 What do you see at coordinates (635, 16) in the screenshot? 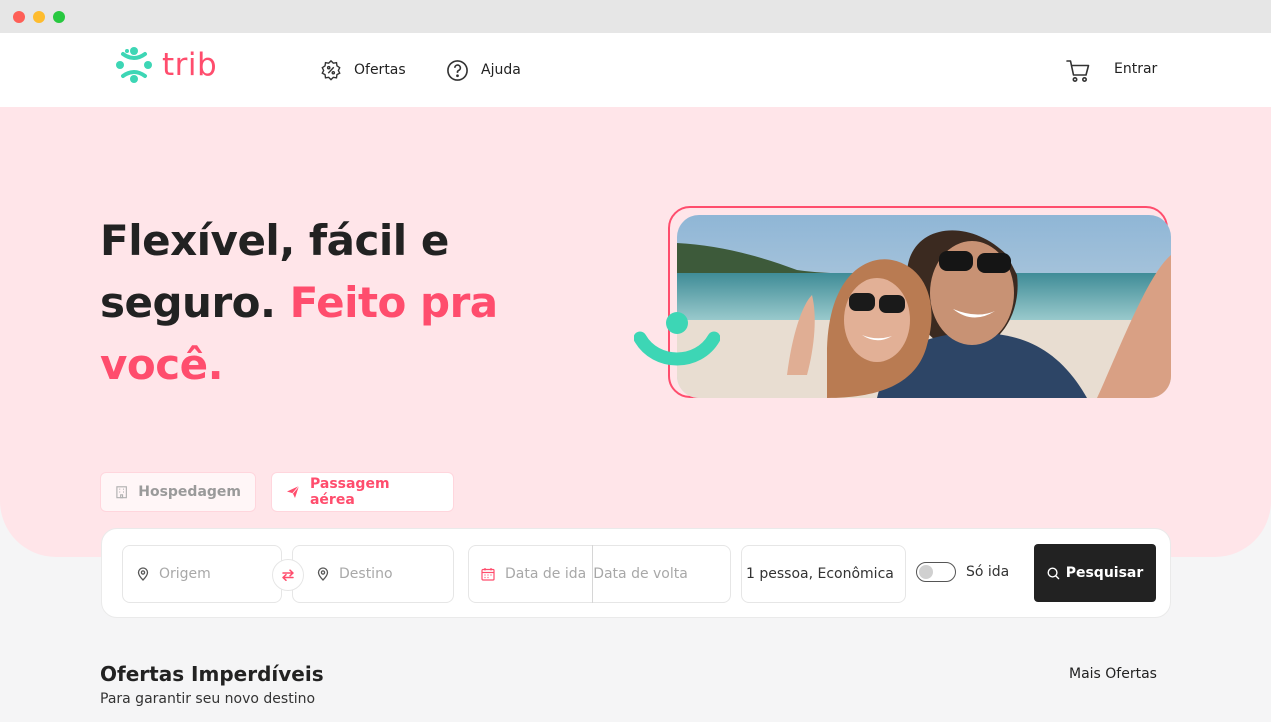
I see `window-titlebar` at bounding box center [635, 16].